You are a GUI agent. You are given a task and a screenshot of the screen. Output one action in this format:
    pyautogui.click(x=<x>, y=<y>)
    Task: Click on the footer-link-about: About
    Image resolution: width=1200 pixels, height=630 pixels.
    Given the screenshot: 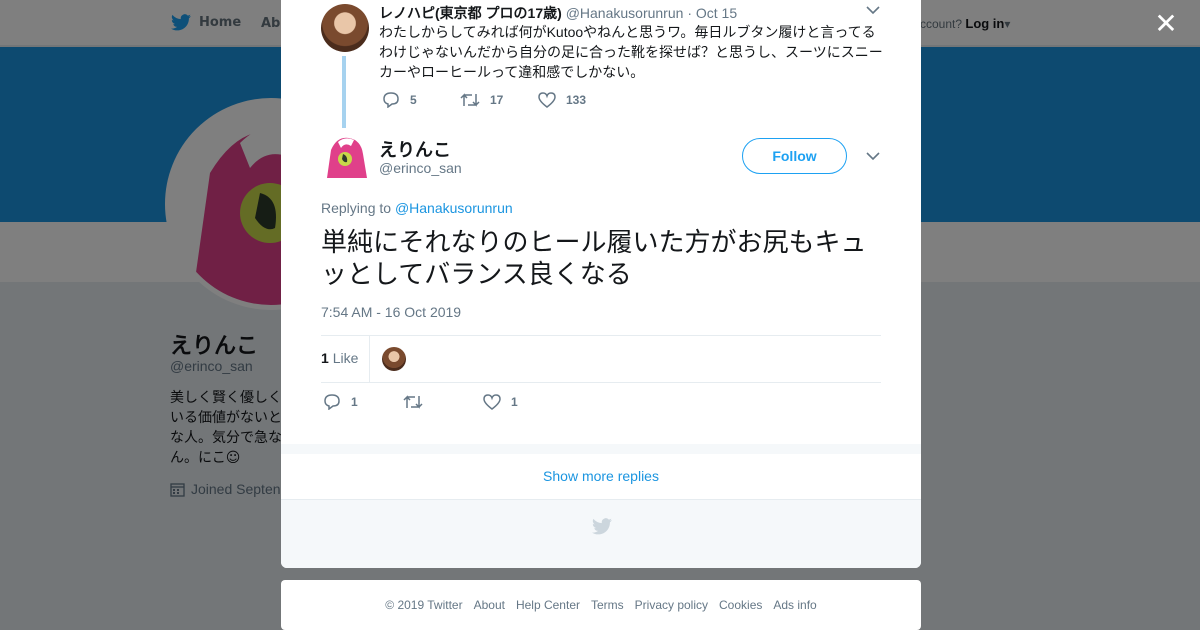 What is the action you would take?
    pyautogui.click(x=489, y=605)
    